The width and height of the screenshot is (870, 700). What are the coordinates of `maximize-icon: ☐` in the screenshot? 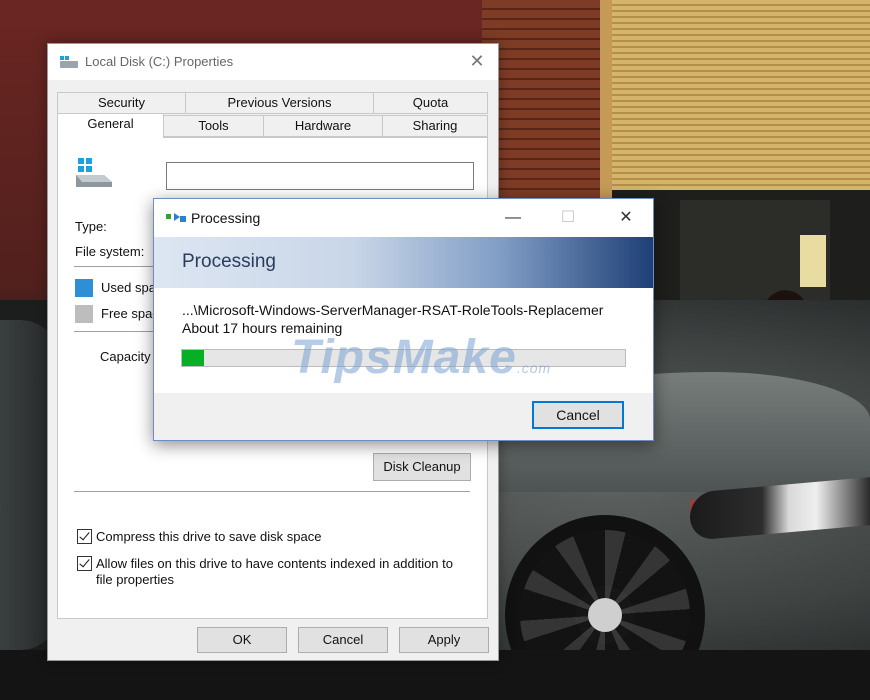 It's located at (568, 217).